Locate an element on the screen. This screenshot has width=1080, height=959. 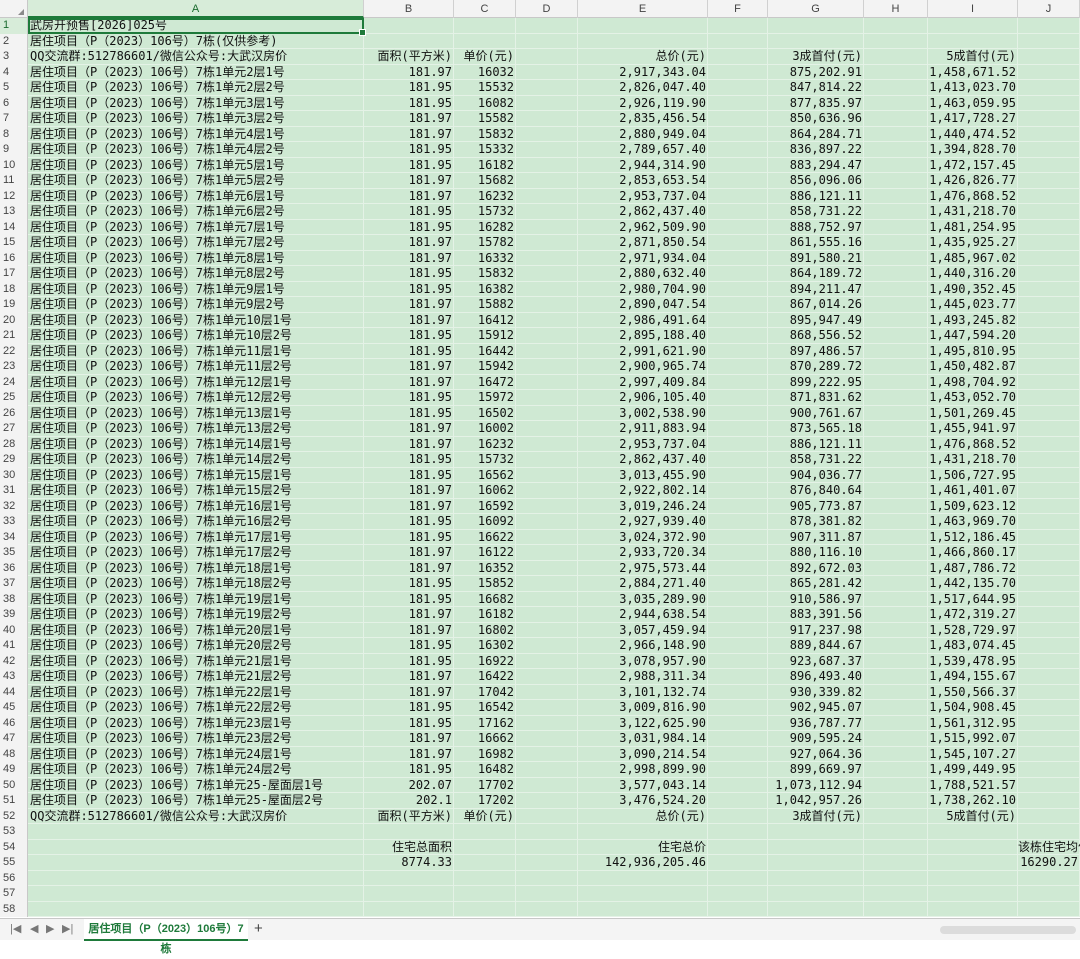
cell-i7: 1,417,728.27 is located at coordinates (973, 119).